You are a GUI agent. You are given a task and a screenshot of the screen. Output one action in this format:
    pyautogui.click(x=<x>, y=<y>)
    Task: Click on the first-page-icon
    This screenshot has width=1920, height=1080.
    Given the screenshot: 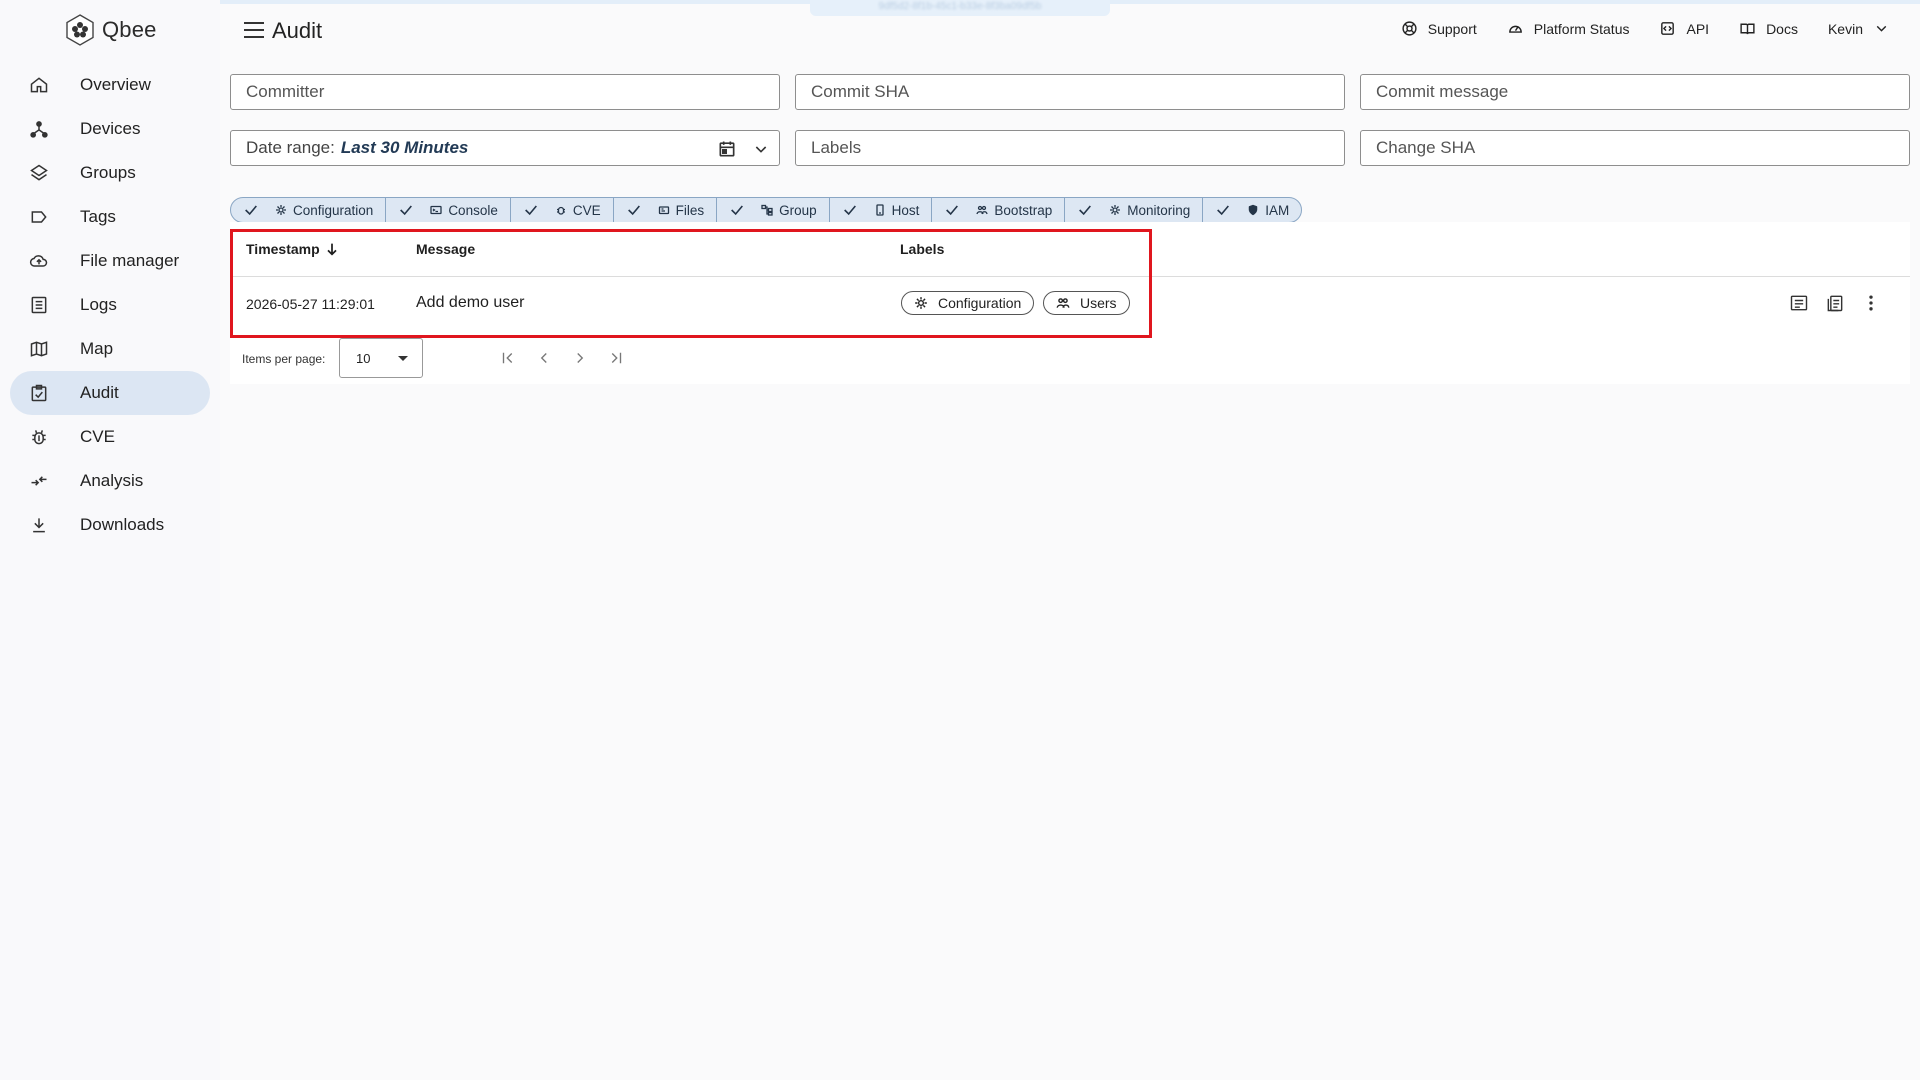 What is the action you would take?
    pyautogui.click(x=508, y=358)
    